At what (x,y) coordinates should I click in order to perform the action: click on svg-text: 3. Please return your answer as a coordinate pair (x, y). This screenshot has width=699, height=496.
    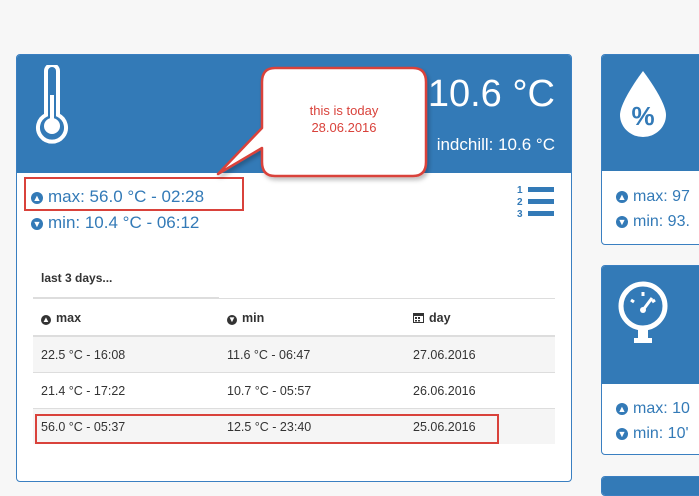
    Looking at the image, I should click on (520, 214).